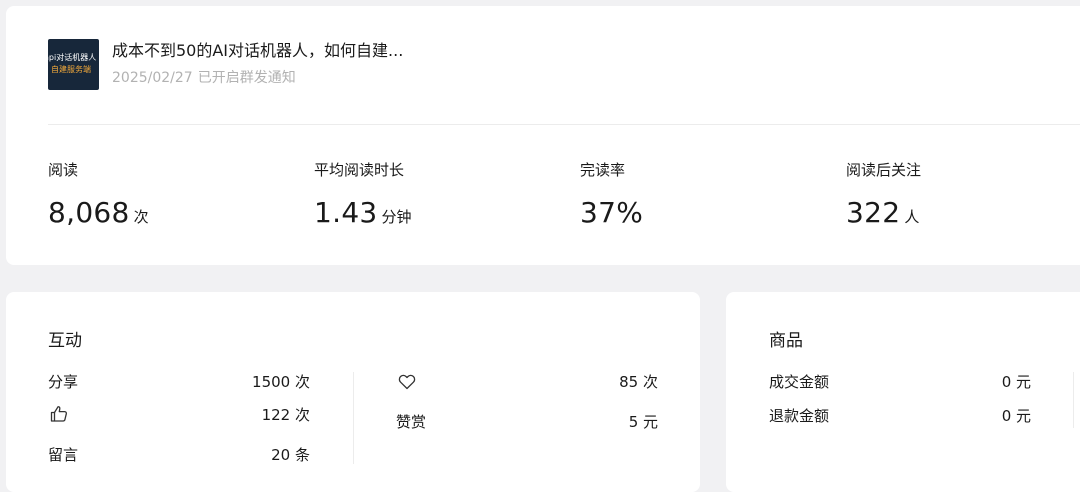 The height and width of the screenshot is (492, 1080). I want to click on goods-column-divider, so click(1073, 400).